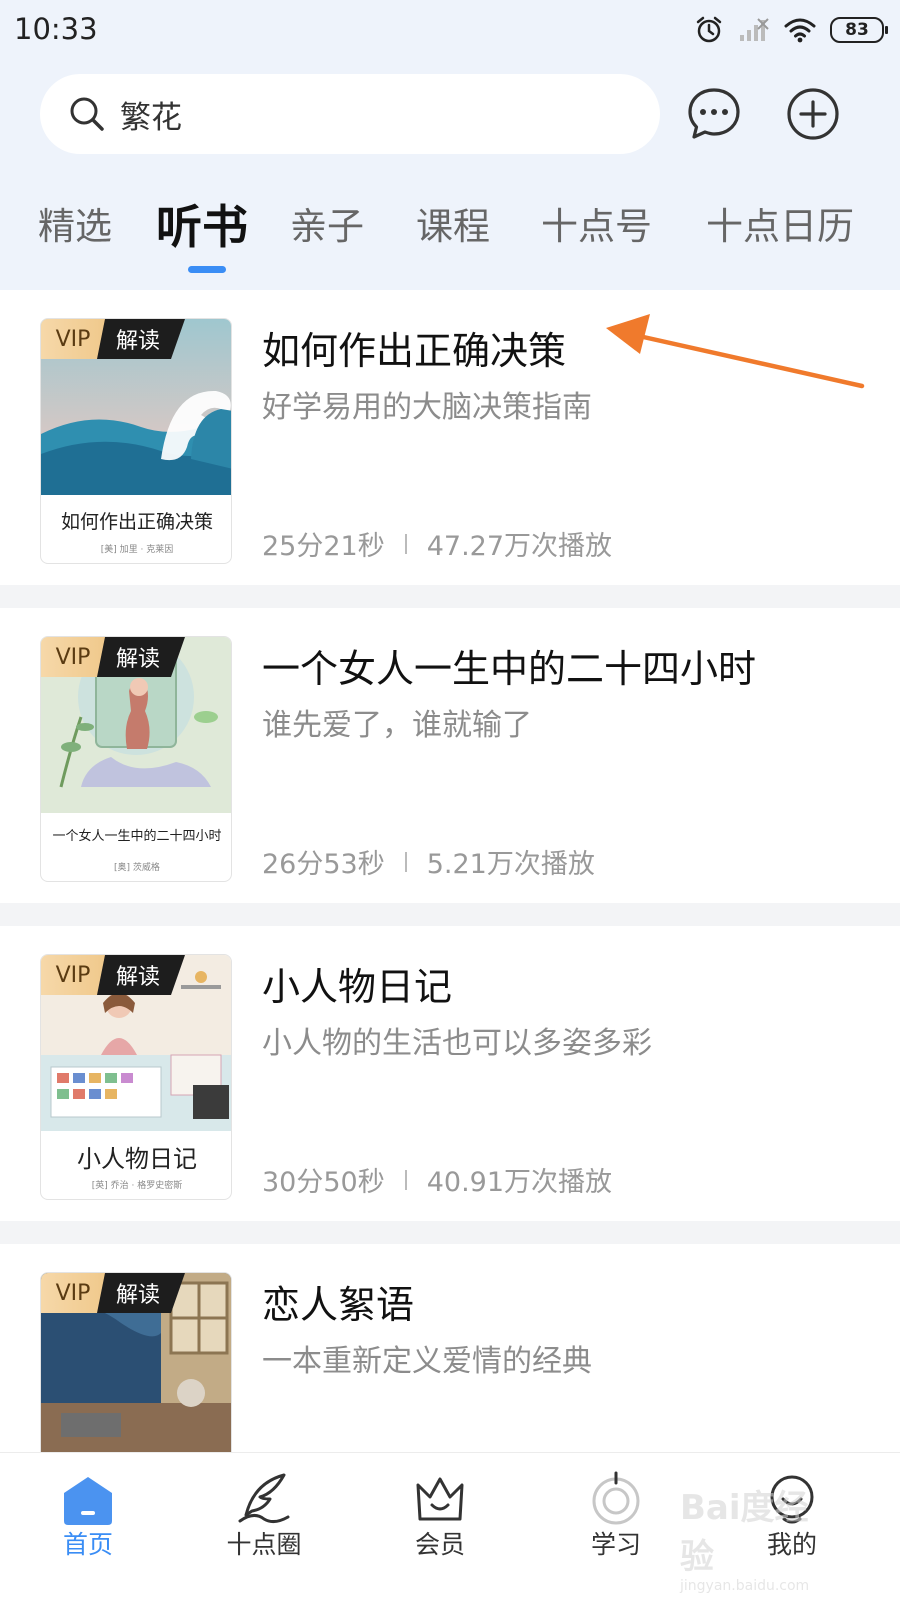  I want to click on cover-title: 如何作出正确决策, so click(136, 522).